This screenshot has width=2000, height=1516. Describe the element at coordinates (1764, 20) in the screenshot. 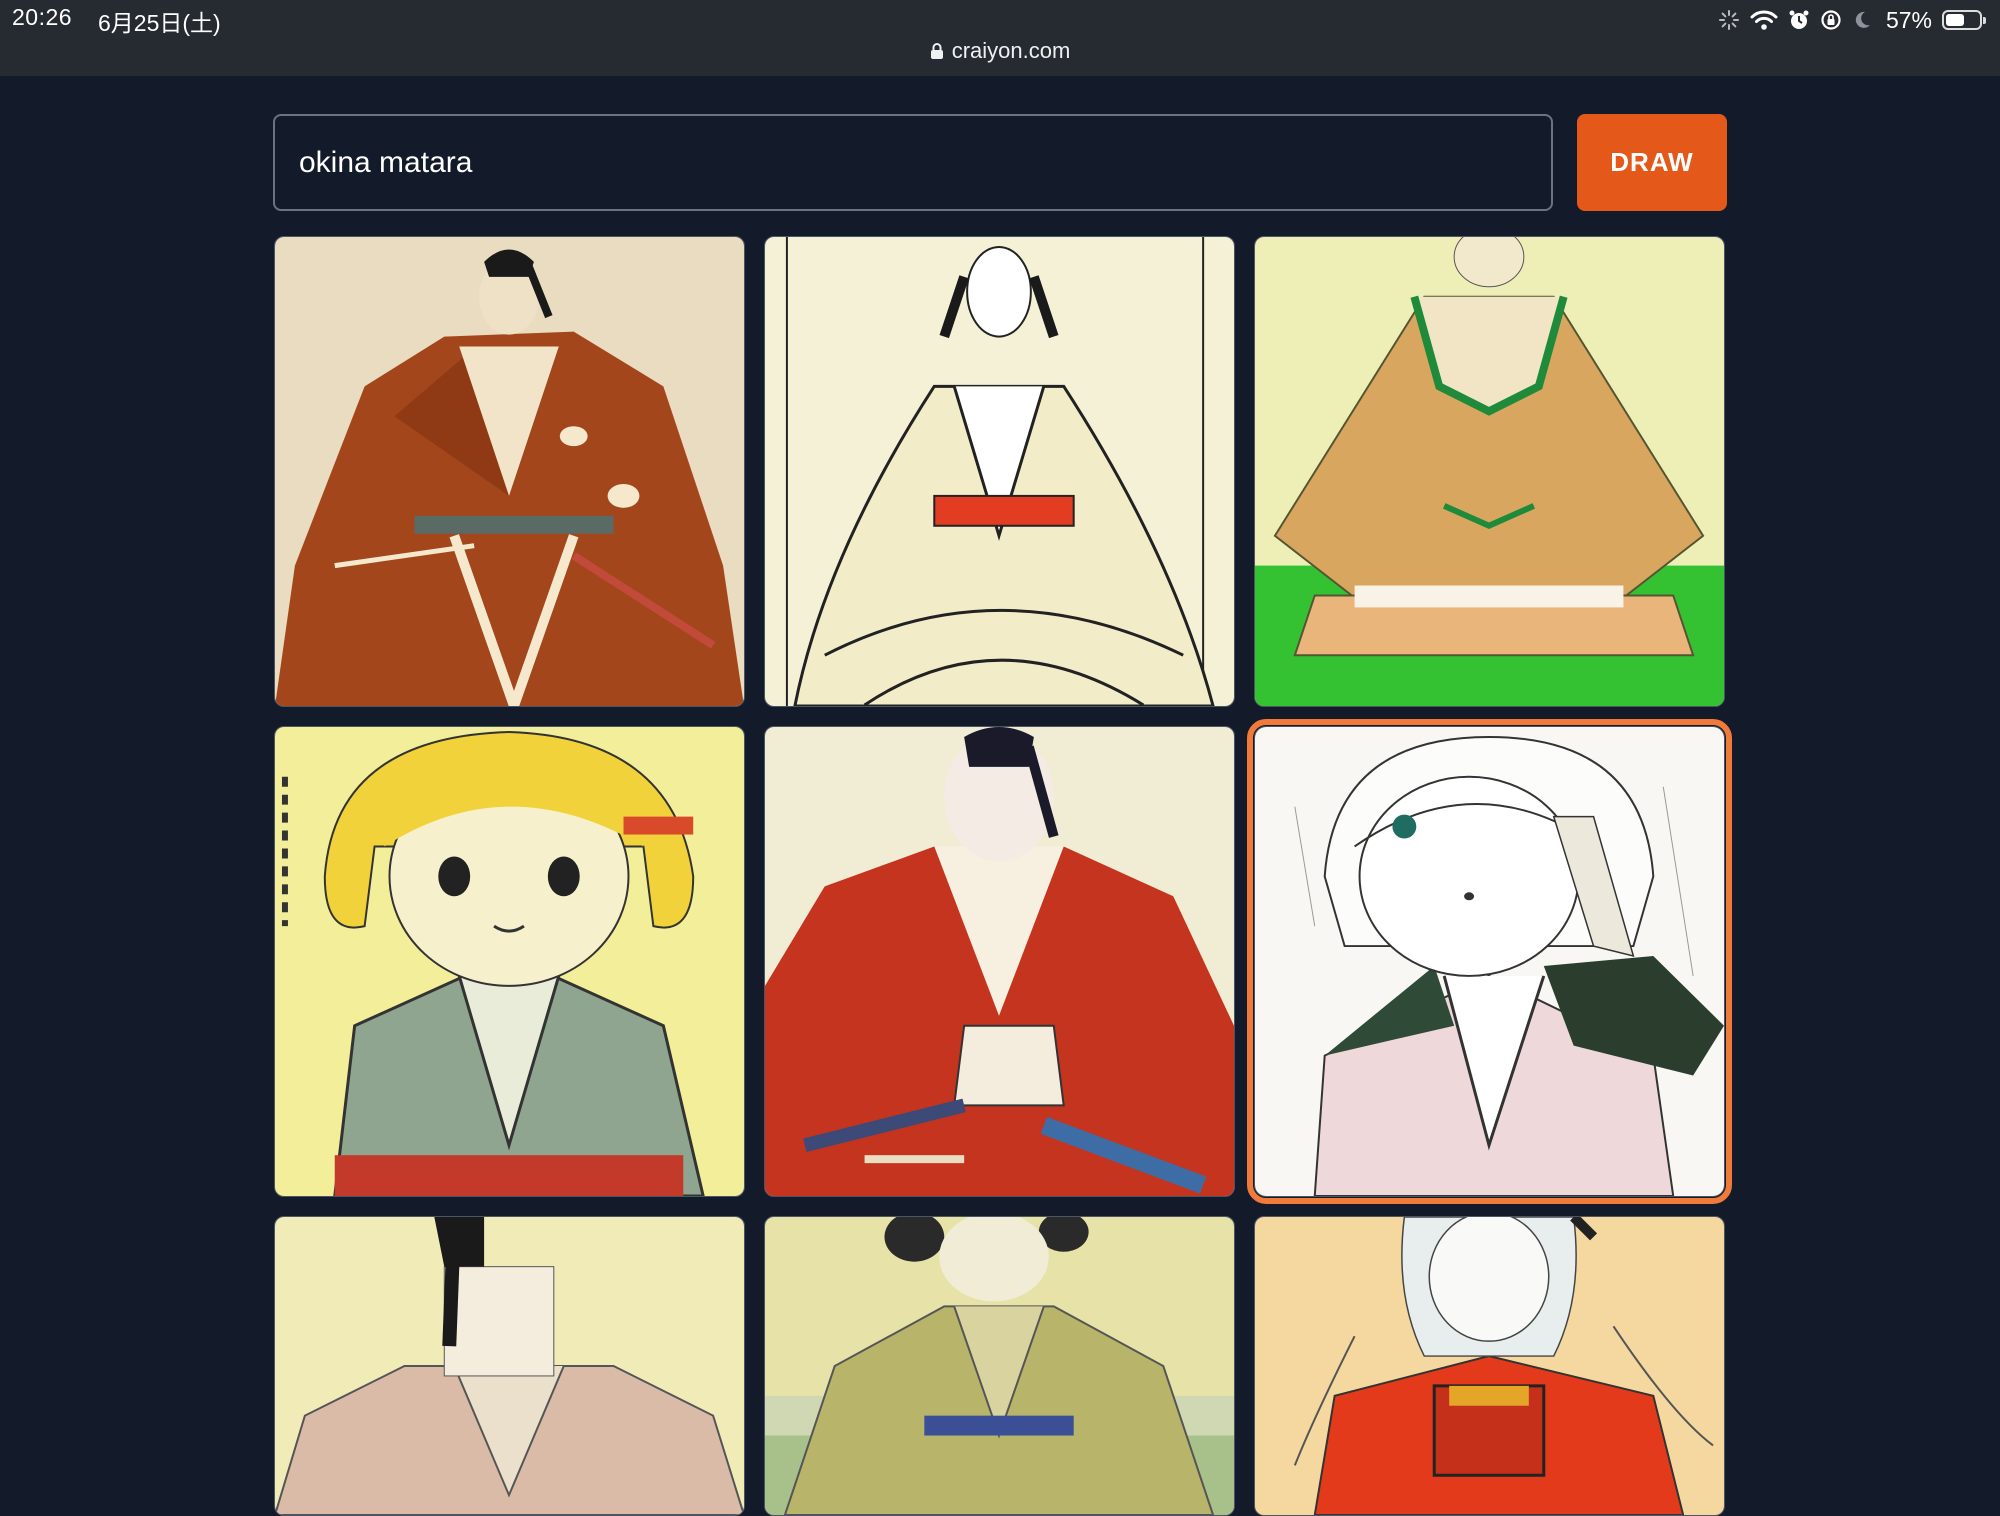

I see `wifi-icon` at that location.